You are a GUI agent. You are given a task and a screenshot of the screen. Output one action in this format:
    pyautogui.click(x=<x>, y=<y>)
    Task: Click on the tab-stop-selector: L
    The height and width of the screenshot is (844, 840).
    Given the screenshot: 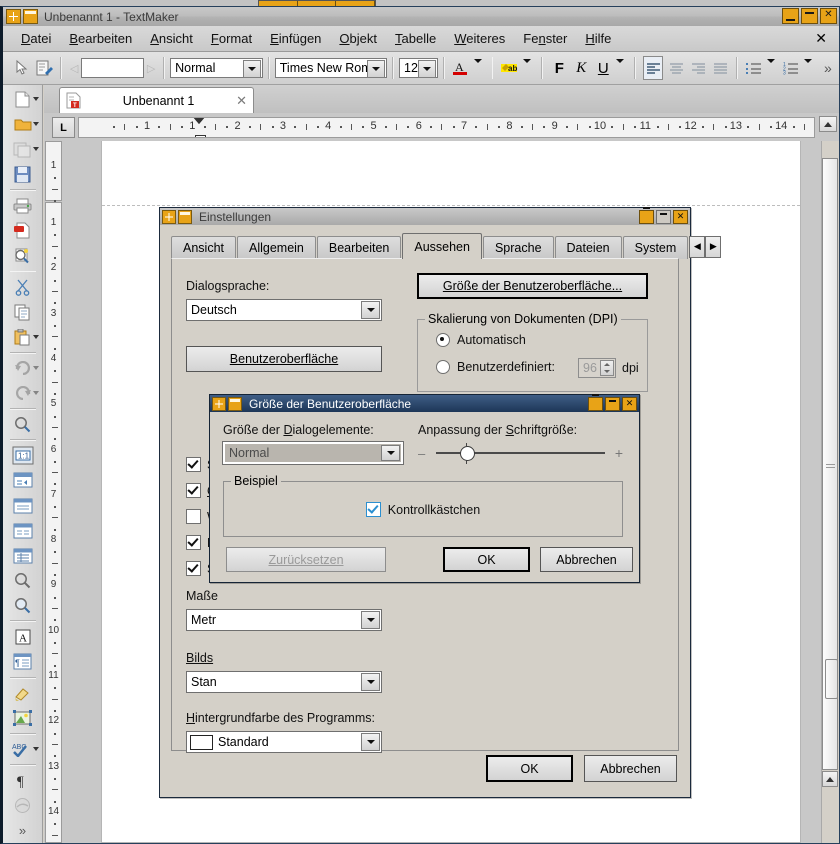 What is the action you would take?
    pyautogui.click(x=63, y=127)
    